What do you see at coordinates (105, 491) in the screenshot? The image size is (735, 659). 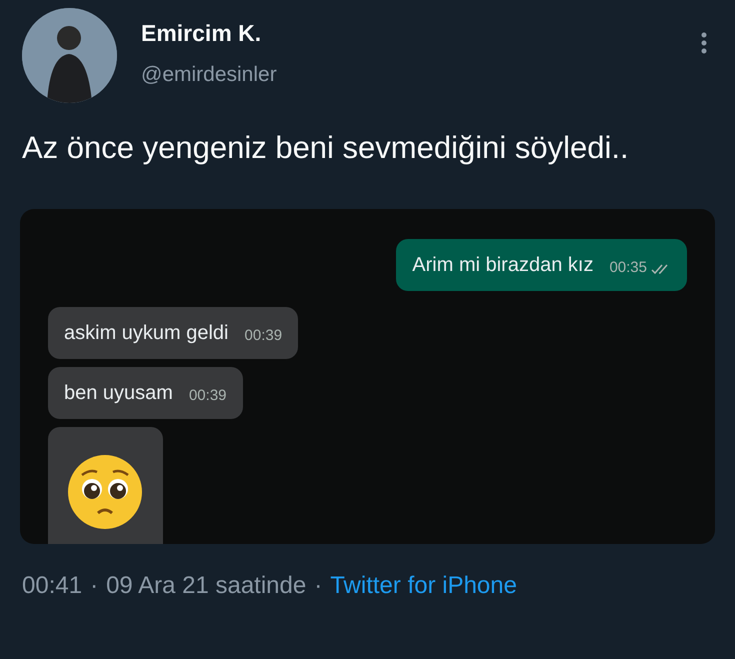 I see `pleading-face-icon` at bounding box center [105, 491].